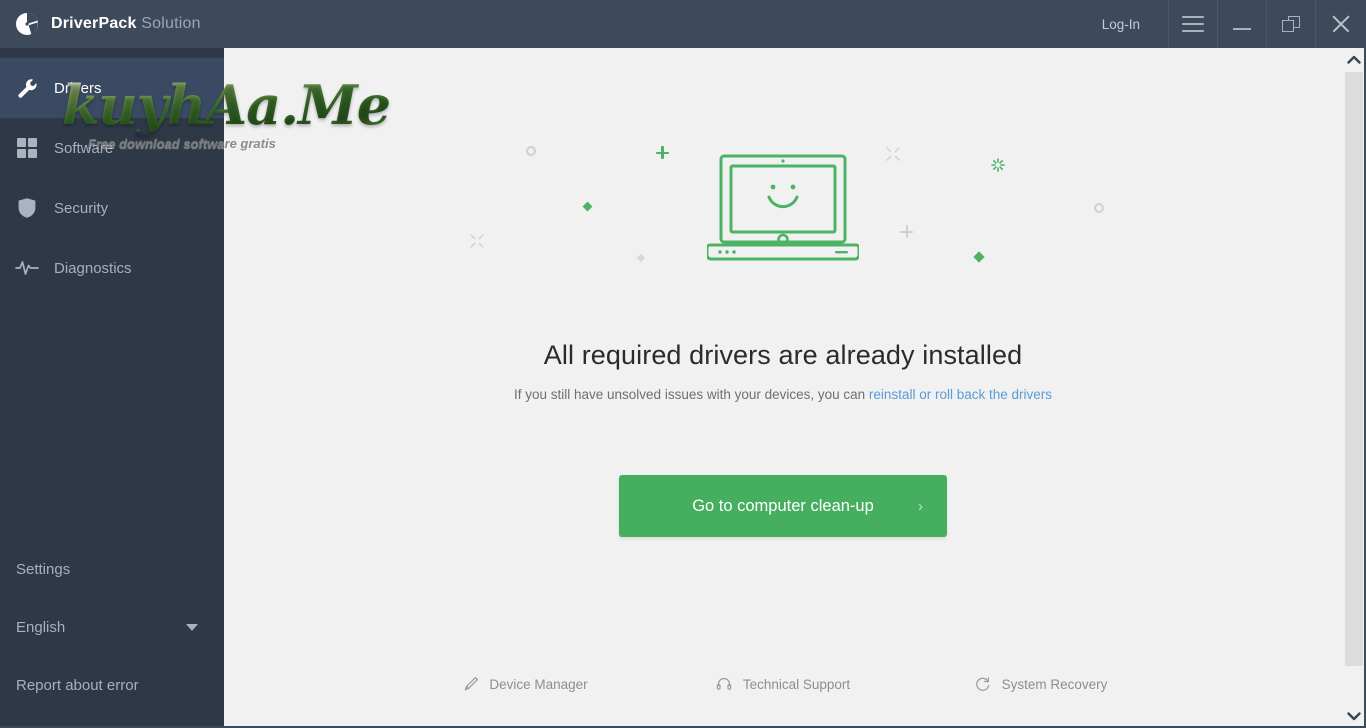 The width and height of the screenshot is (1366, 728). What do you see at coordinates (1121, 24) in the screenshot?
I see `login-button: Log-In` at bounding box center [1121, 24].